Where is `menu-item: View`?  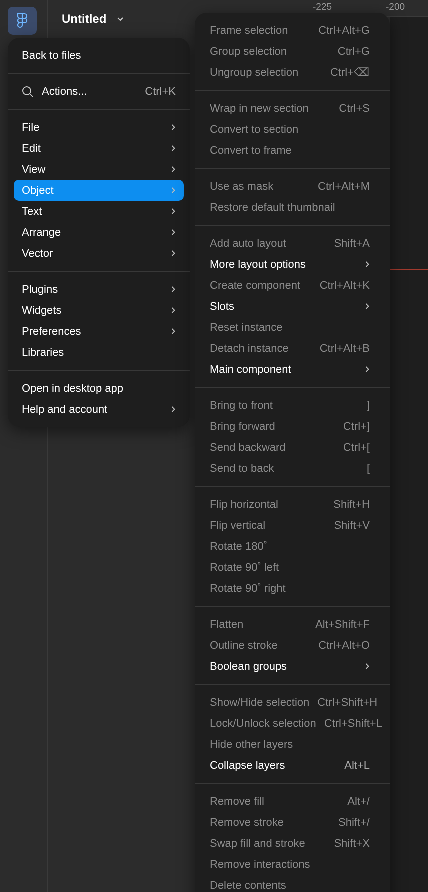 menu-item: View is located at coordinates (99, 169).